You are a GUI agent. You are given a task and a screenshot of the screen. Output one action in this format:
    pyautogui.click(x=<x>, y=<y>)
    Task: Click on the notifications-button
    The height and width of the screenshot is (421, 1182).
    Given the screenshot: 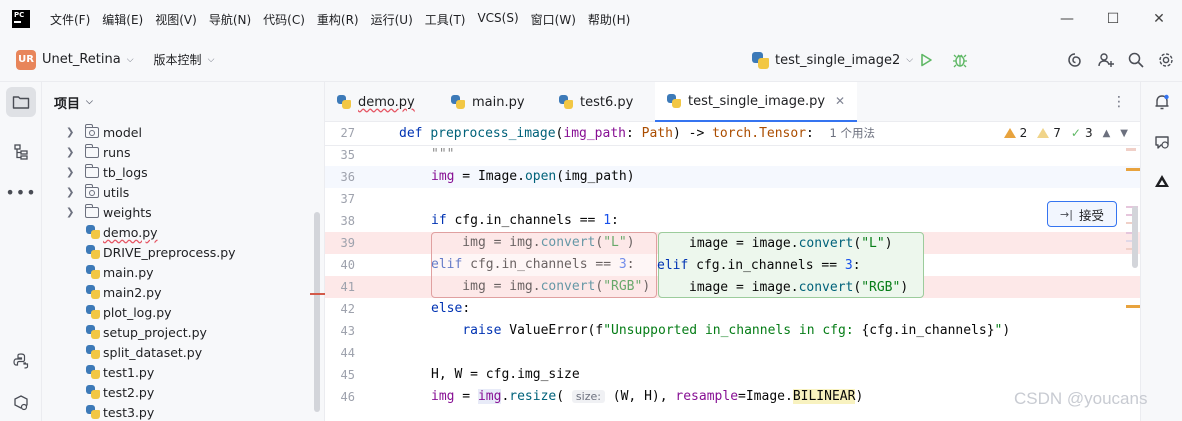 What is the action you would take?
    pyautogui.click(x=1162, y=102)
    